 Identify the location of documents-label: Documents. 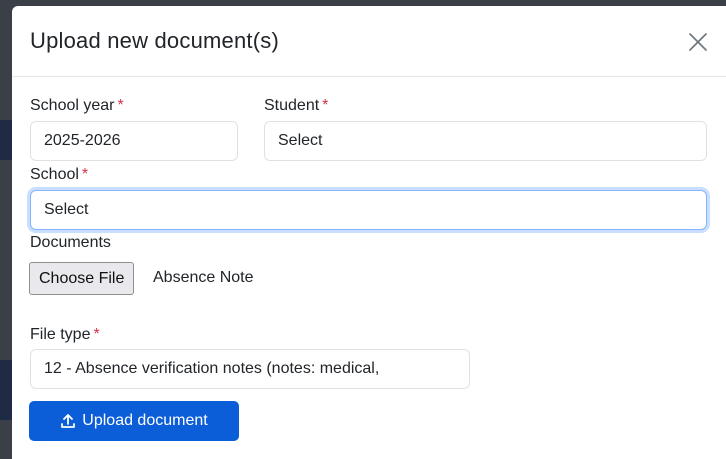
(70, 242).